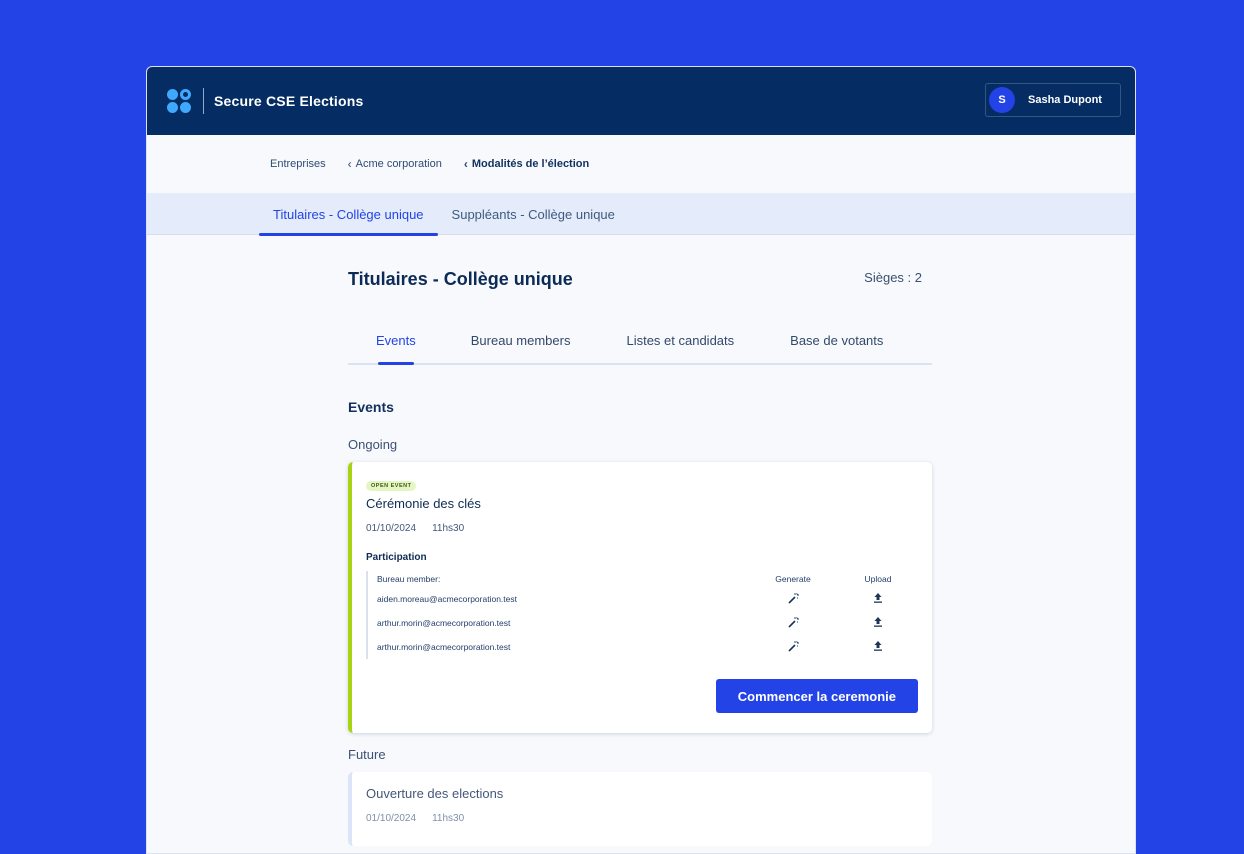 This screenshot has height=854, width=1244. What do you see at coordinates (642, 696) in the screenshot?
I see `card-actions: Commencer la ceremonie` at bounding box center [642, 696].